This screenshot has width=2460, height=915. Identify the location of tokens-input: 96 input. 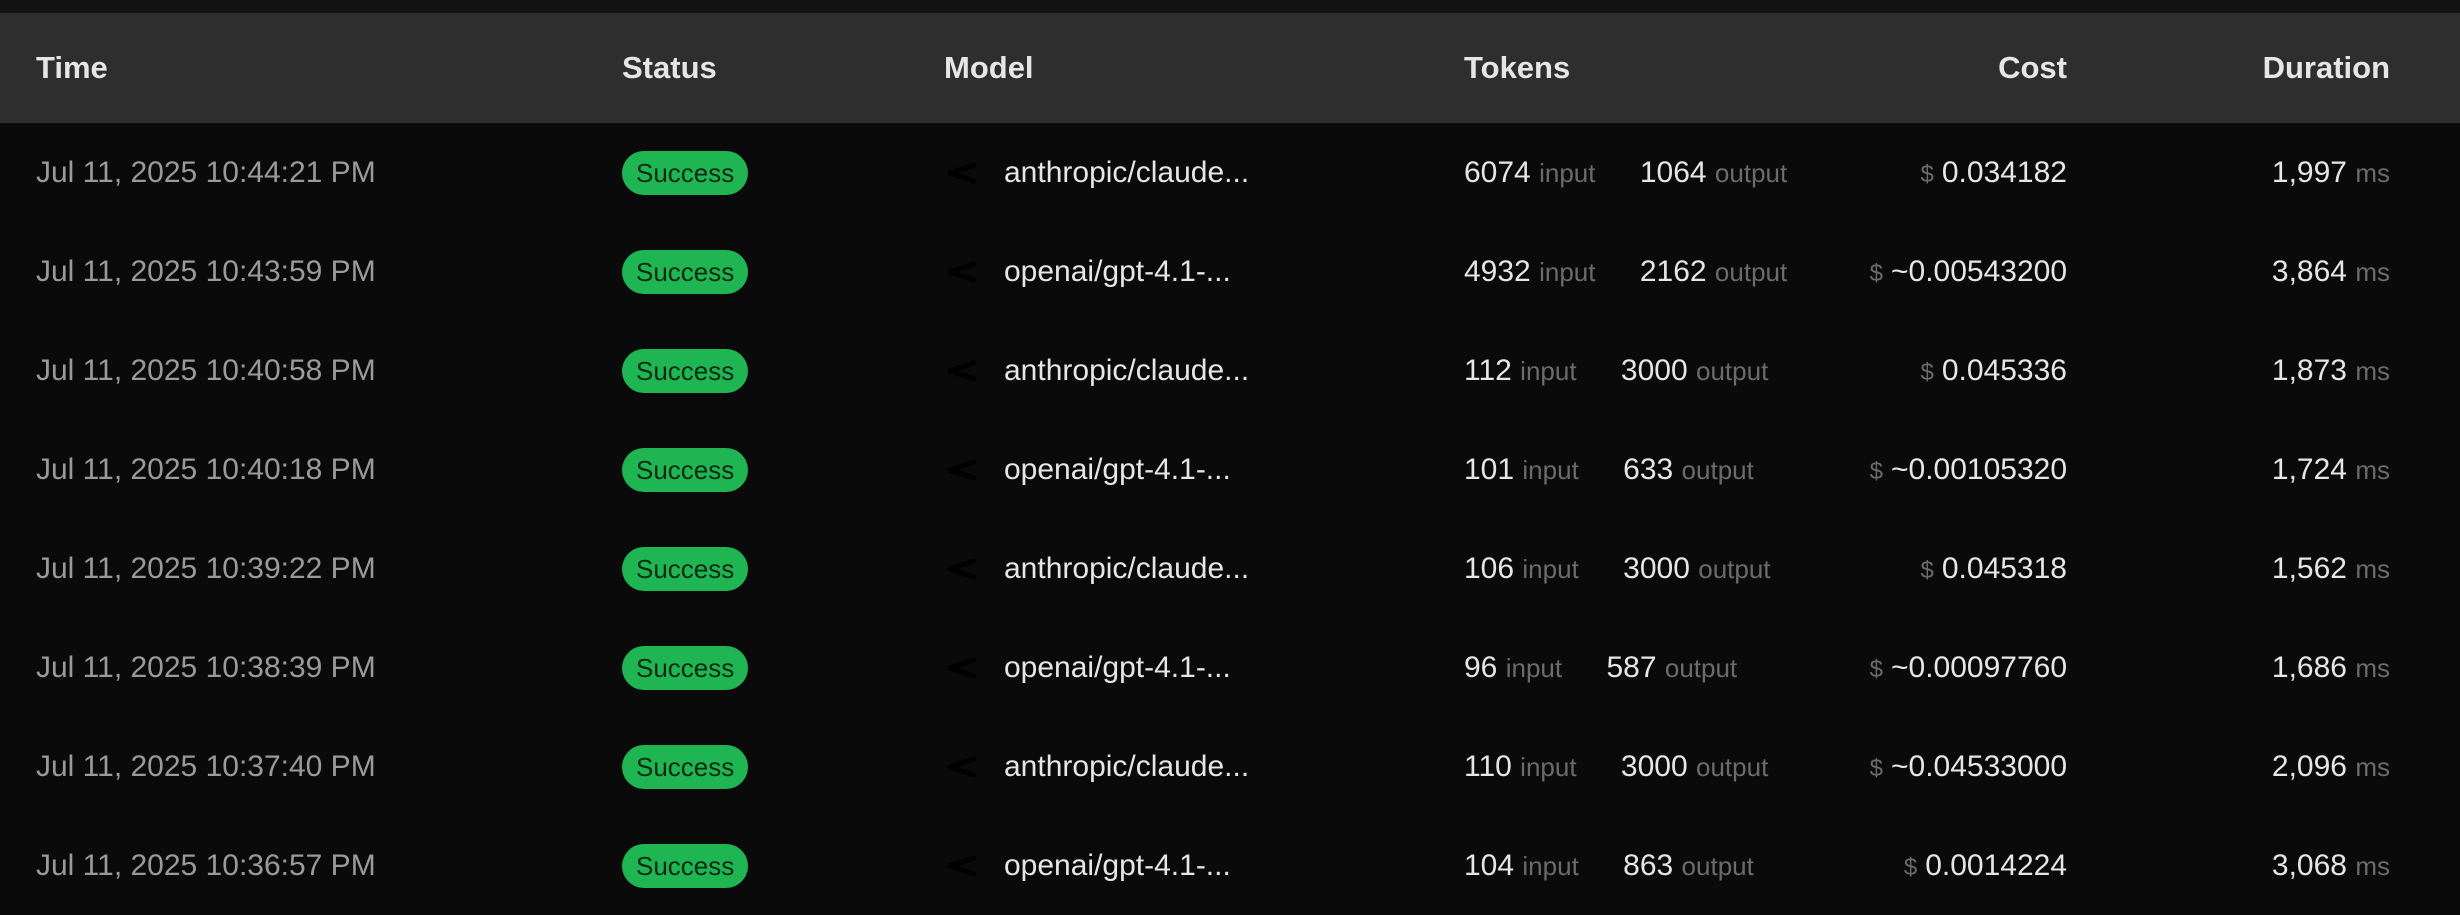
(1513, 668).